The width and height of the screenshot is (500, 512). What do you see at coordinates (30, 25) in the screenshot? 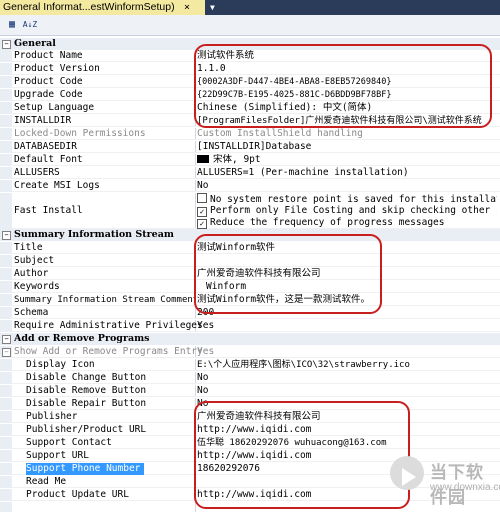
I see `alphabetical-sort-icon: A↓Z` at bounding box center [30, 25].